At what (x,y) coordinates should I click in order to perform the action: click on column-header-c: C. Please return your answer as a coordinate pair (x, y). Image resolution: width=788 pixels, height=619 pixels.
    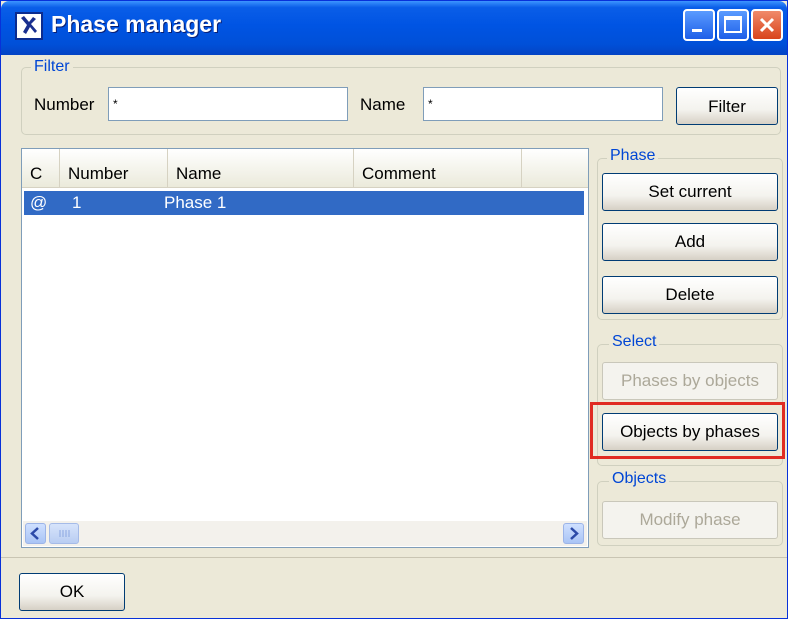
    Looking at the image, I should click on (41, 168).